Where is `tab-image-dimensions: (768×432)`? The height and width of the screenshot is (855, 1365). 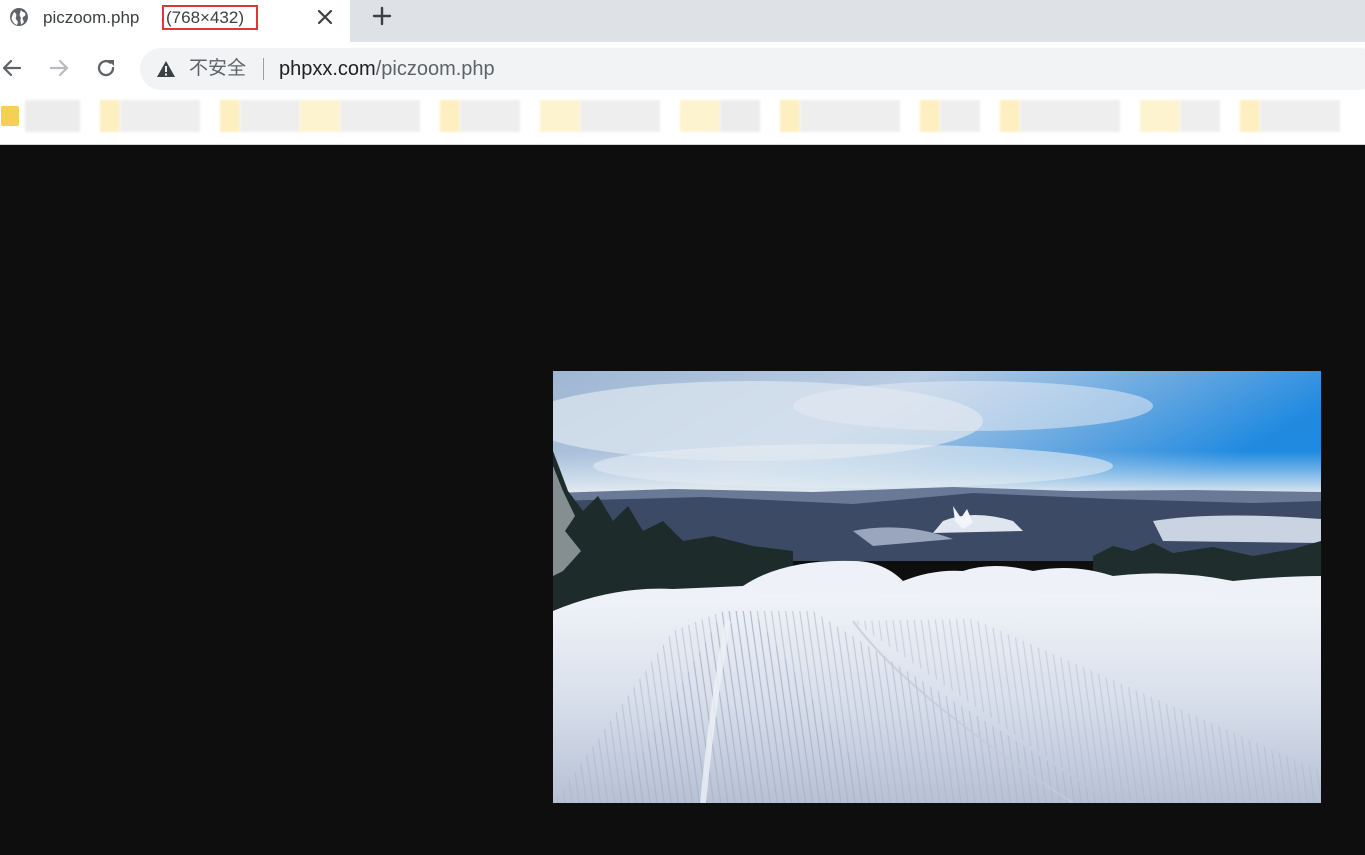 tab-image-dimensions: (768×432) is located at coordinates (210, 17).